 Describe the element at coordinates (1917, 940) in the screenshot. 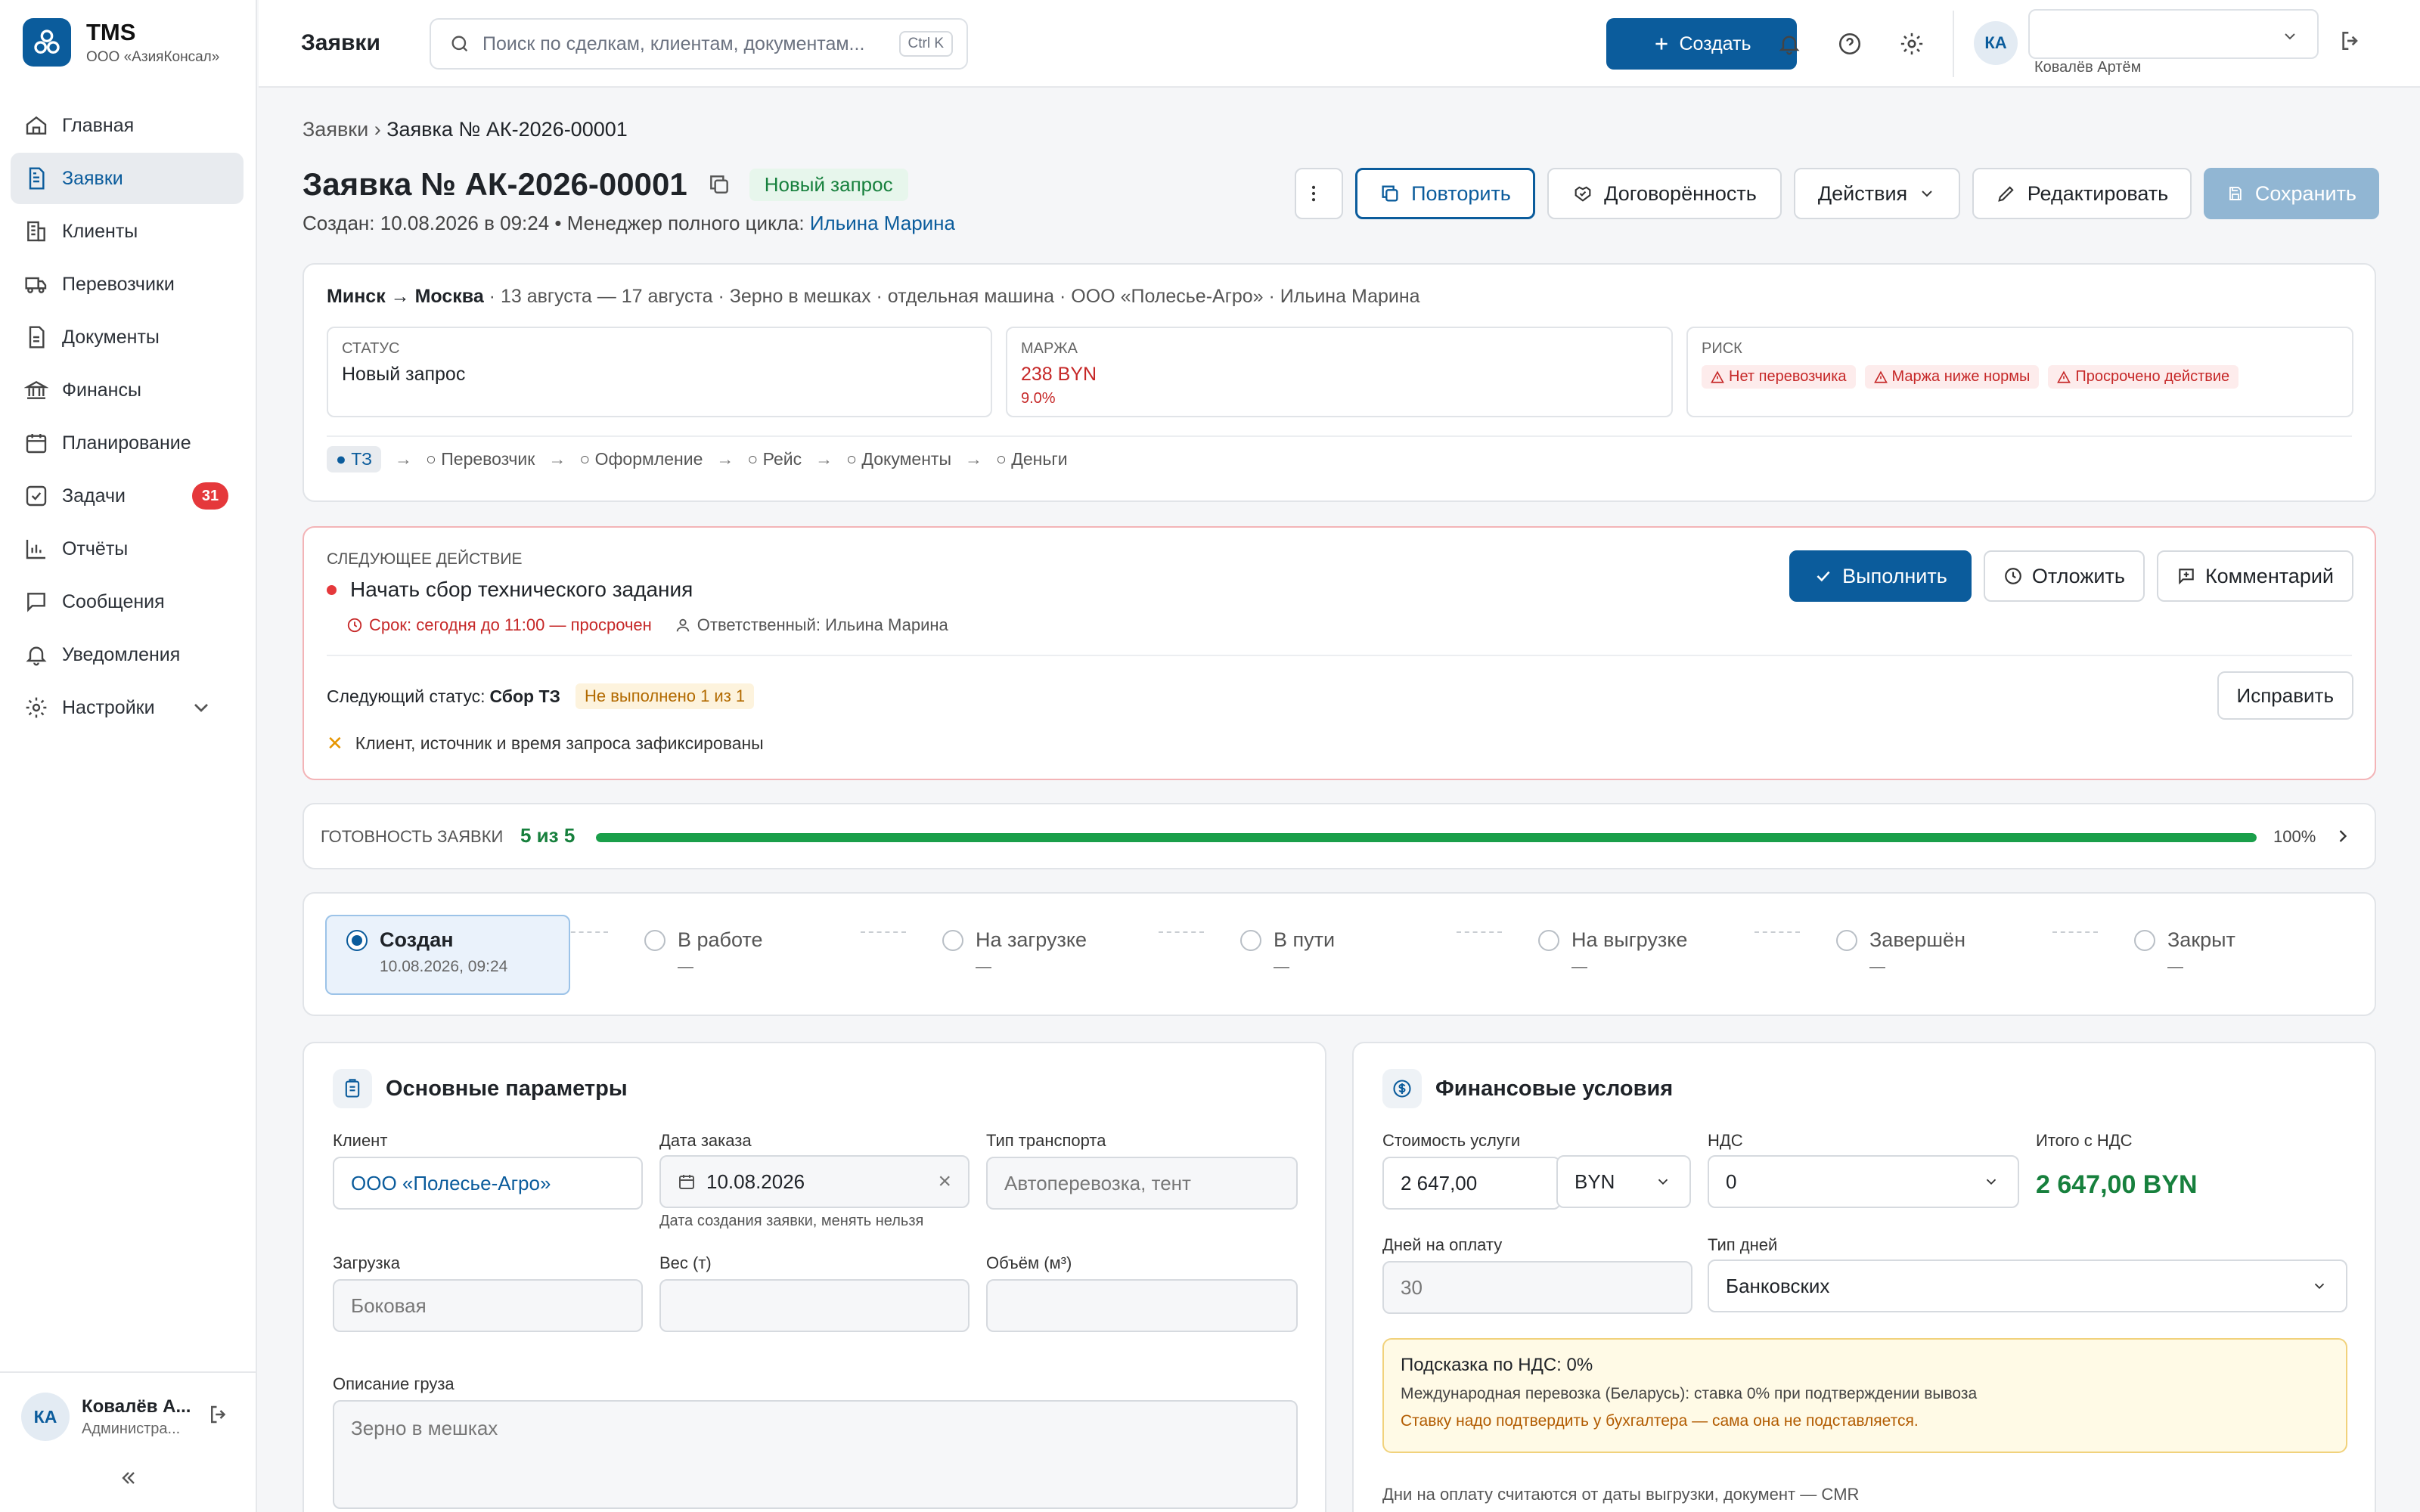

I see `flow-step-label: Завершён` at that location.